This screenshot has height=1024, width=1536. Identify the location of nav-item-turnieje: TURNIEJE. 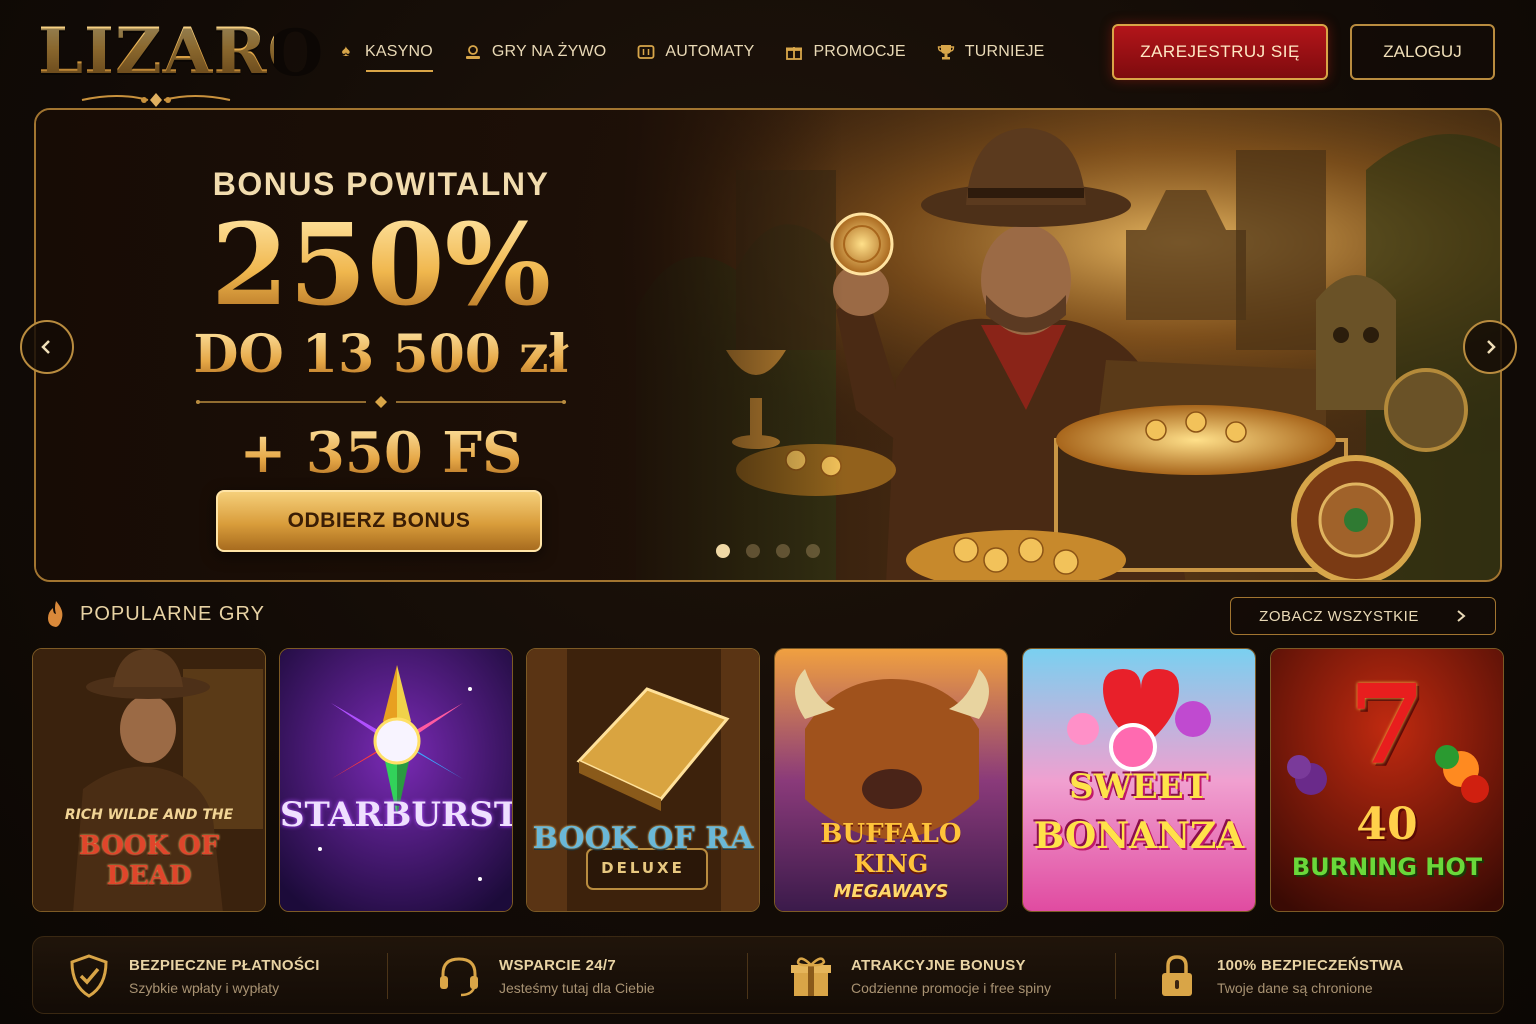
(990, 52).